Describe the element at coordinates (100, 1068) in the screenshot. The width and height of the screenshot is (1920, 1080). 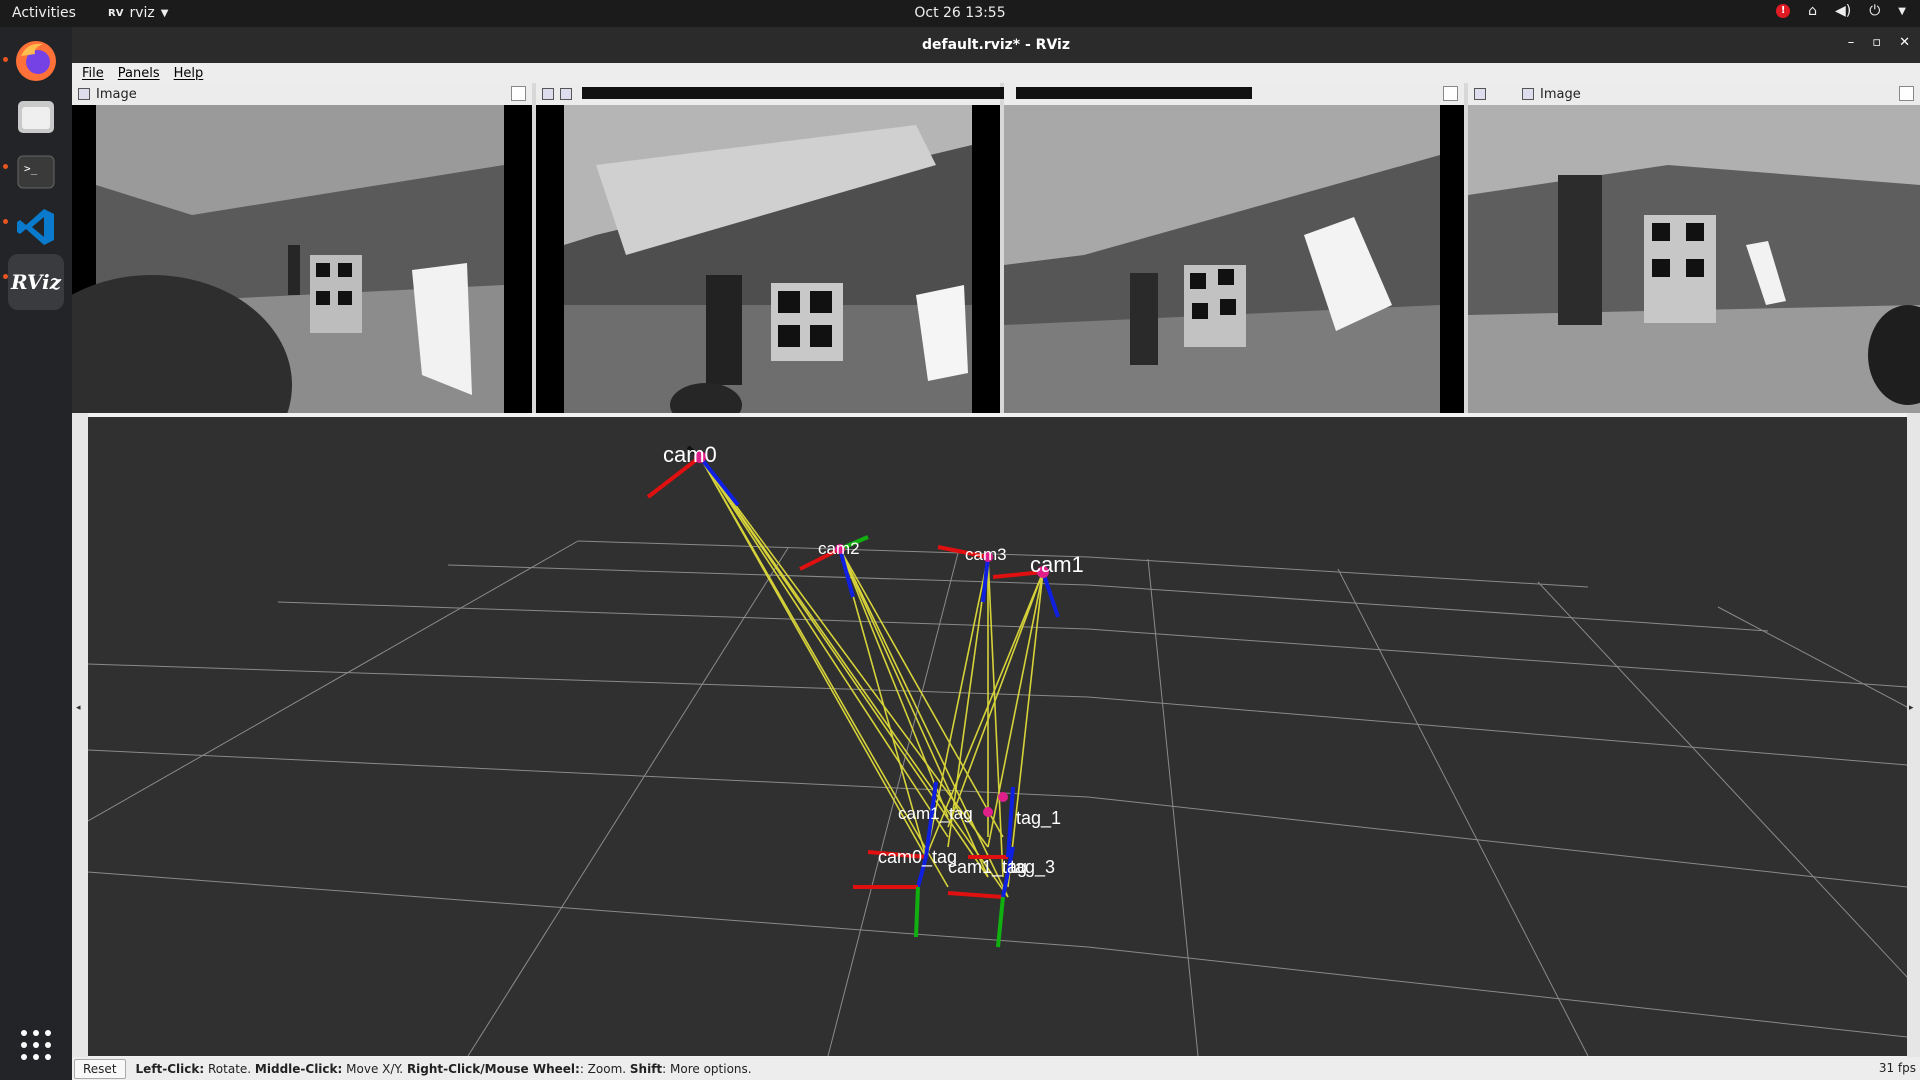
I see `reset-button: Reset` at that location.